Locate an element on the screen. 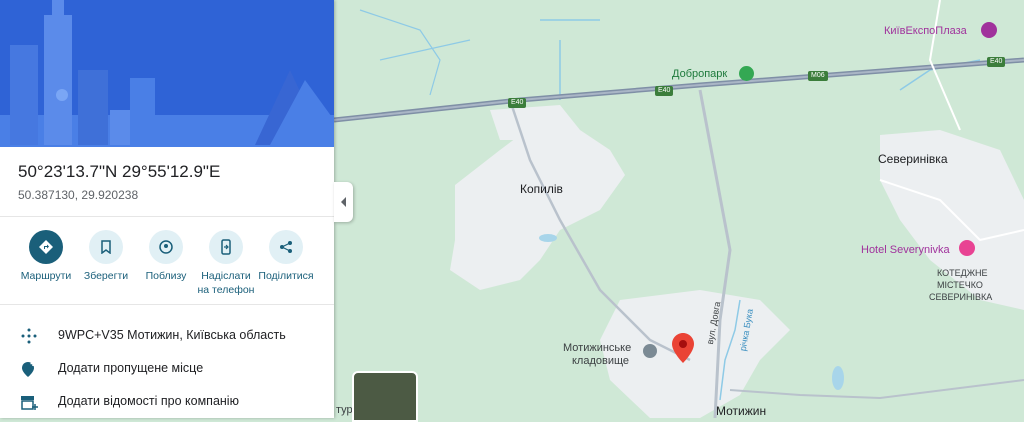 Image resolution: width=1024 pixels, height=422 pixels. pond is located at coordinates (838, 378).